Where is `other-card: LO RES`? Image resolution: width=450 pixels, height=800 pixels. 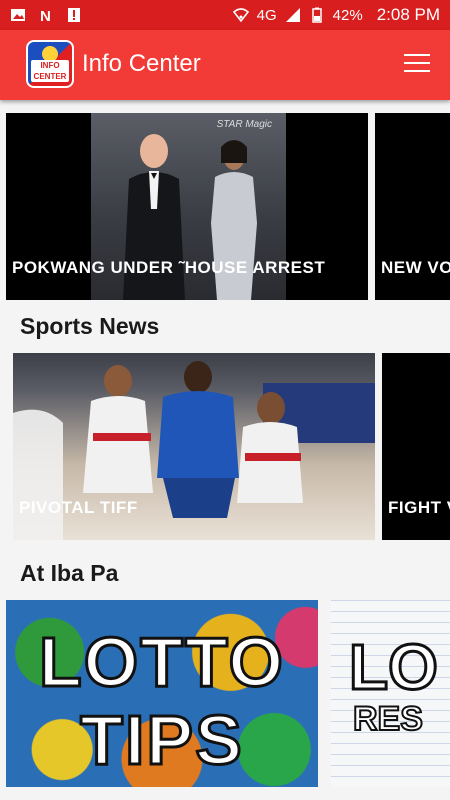
other-card: LO RES is located at coordinates (390, 693).